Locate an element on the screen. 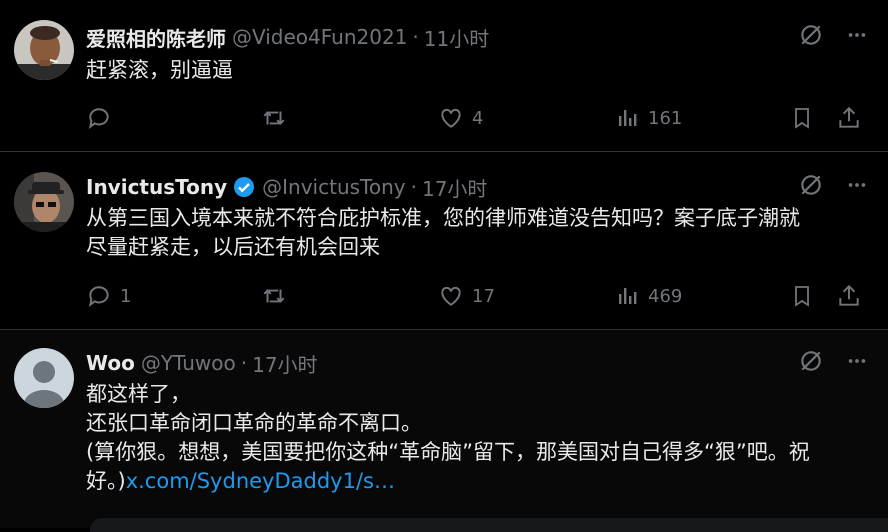  reply-button: 1 is located at coordinates (108, 296).